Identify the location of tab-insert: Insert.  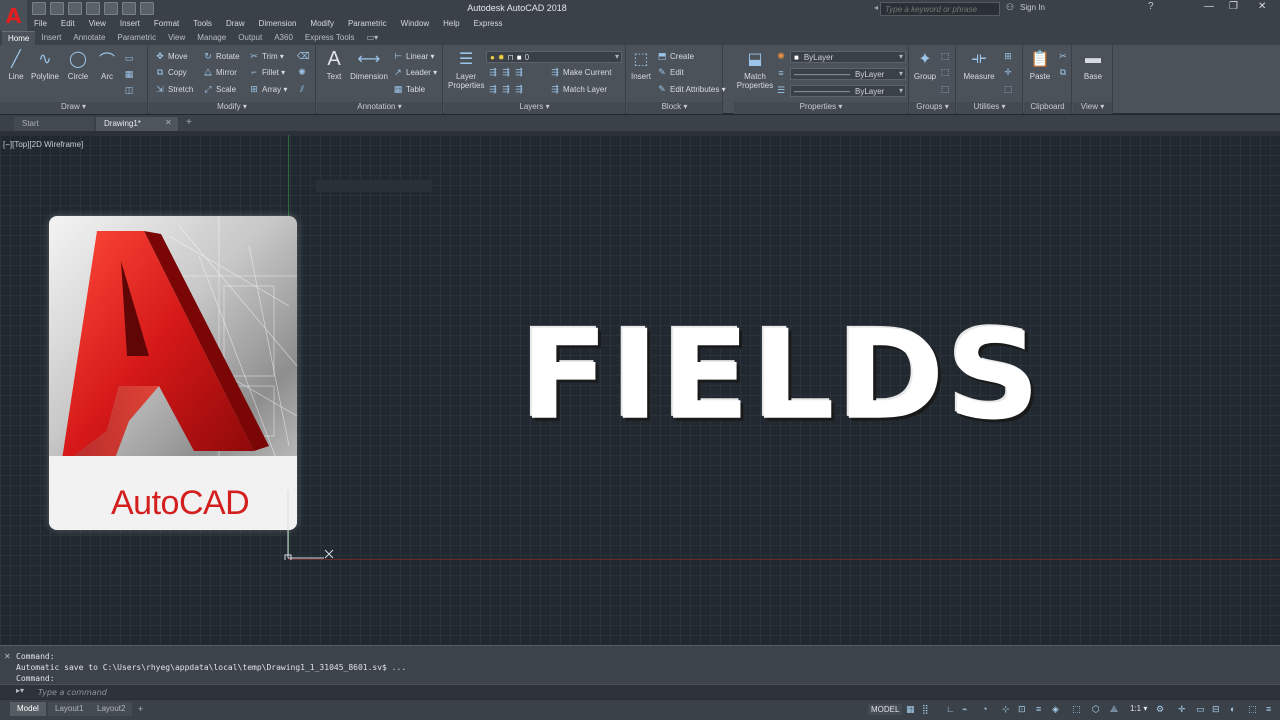
(51, 38).